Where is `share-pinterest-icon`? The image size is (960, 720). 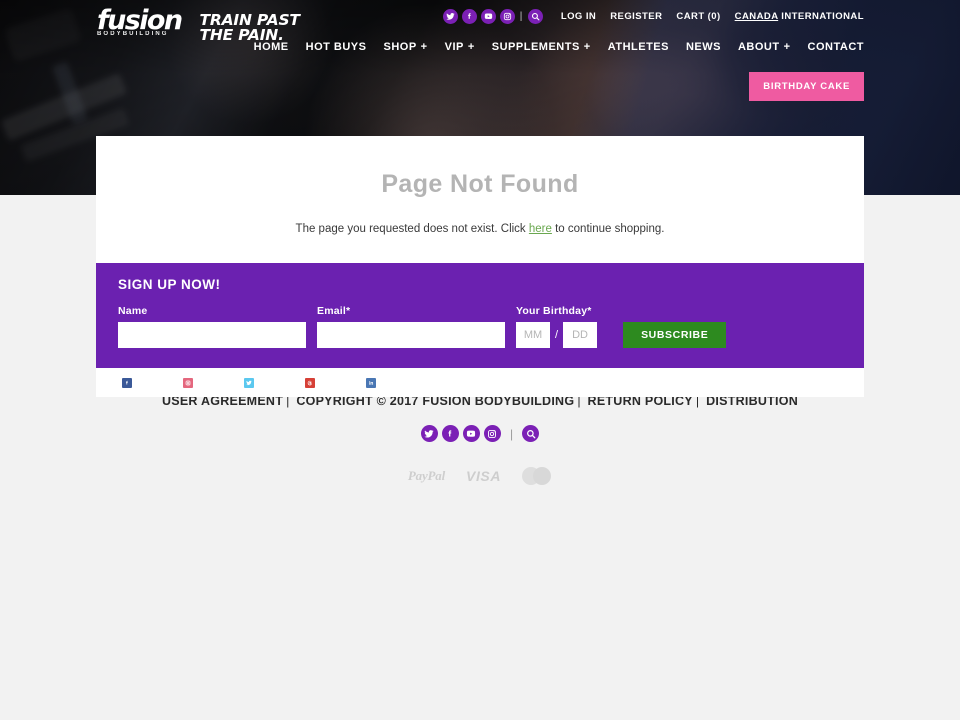
share-pinterest-icon is located at coordinates (310, 382).